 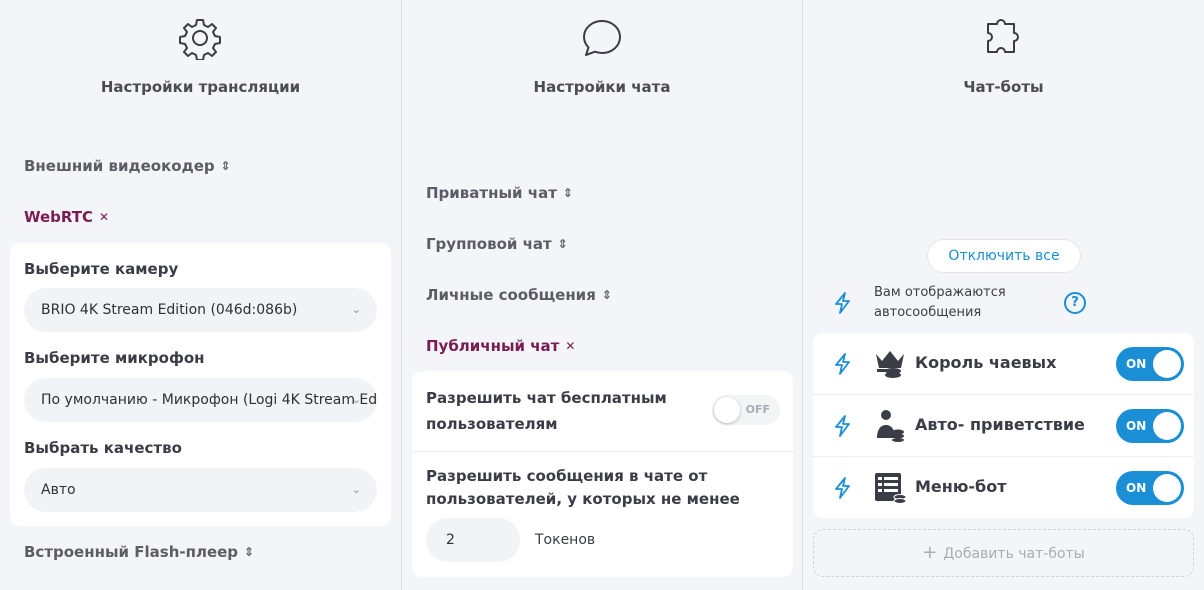 What do you see at coordinates (565, 540) in the screenshot?
I see `tokens-unit-label: Токенов` at bounding box center [565, 540].